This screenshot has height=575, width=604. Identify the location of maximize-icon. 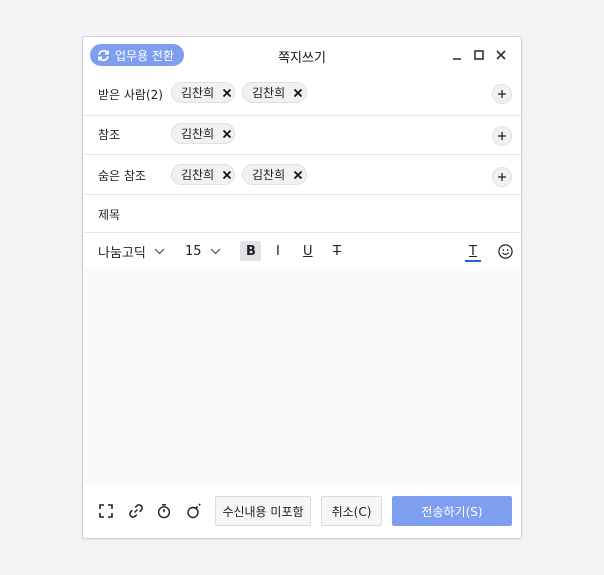
(479, 55).